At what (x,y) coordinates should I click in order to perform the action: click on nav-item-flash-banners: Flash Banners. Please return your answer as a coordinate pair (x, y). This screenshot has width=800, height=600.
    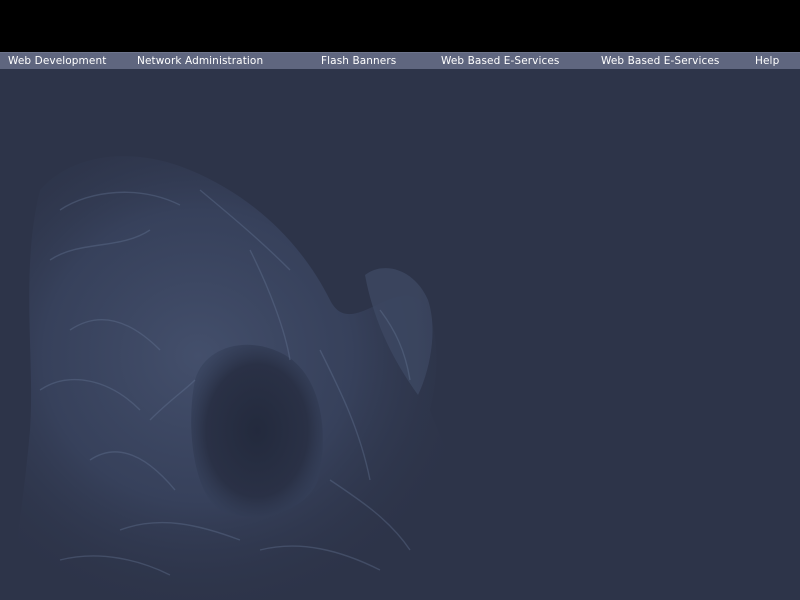
    Looking at the image, I should click on (358, 61).